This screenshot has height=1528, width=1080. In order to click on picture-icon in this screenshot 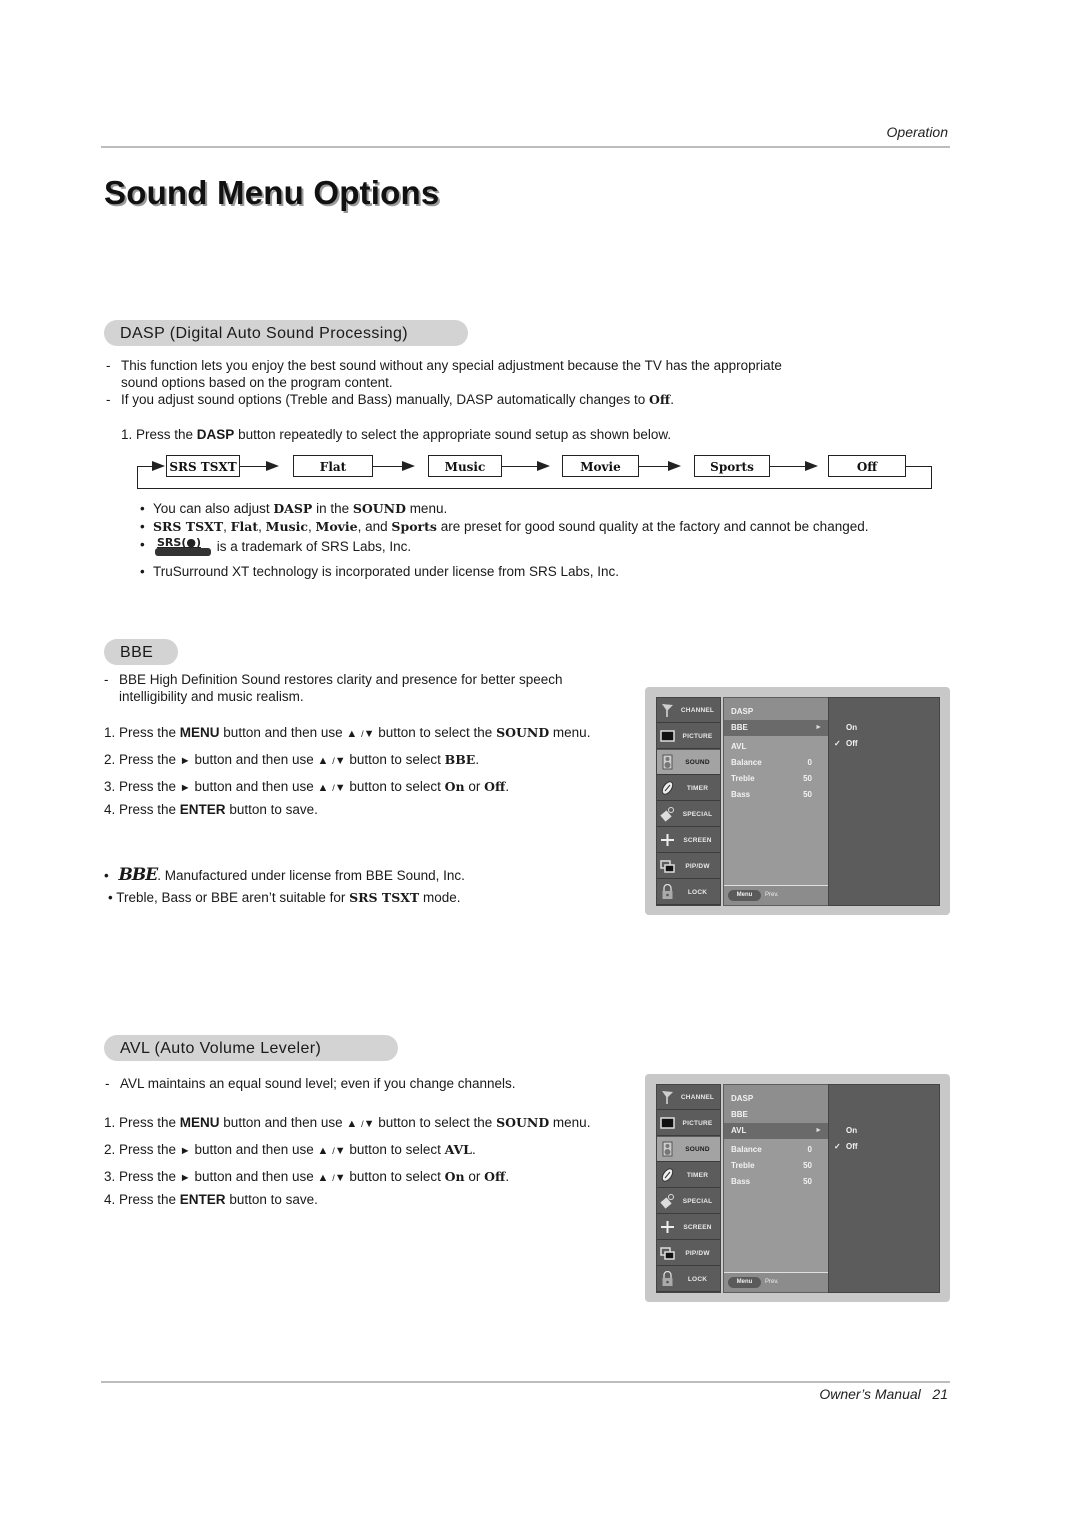, I will do `click(667, 736)`.